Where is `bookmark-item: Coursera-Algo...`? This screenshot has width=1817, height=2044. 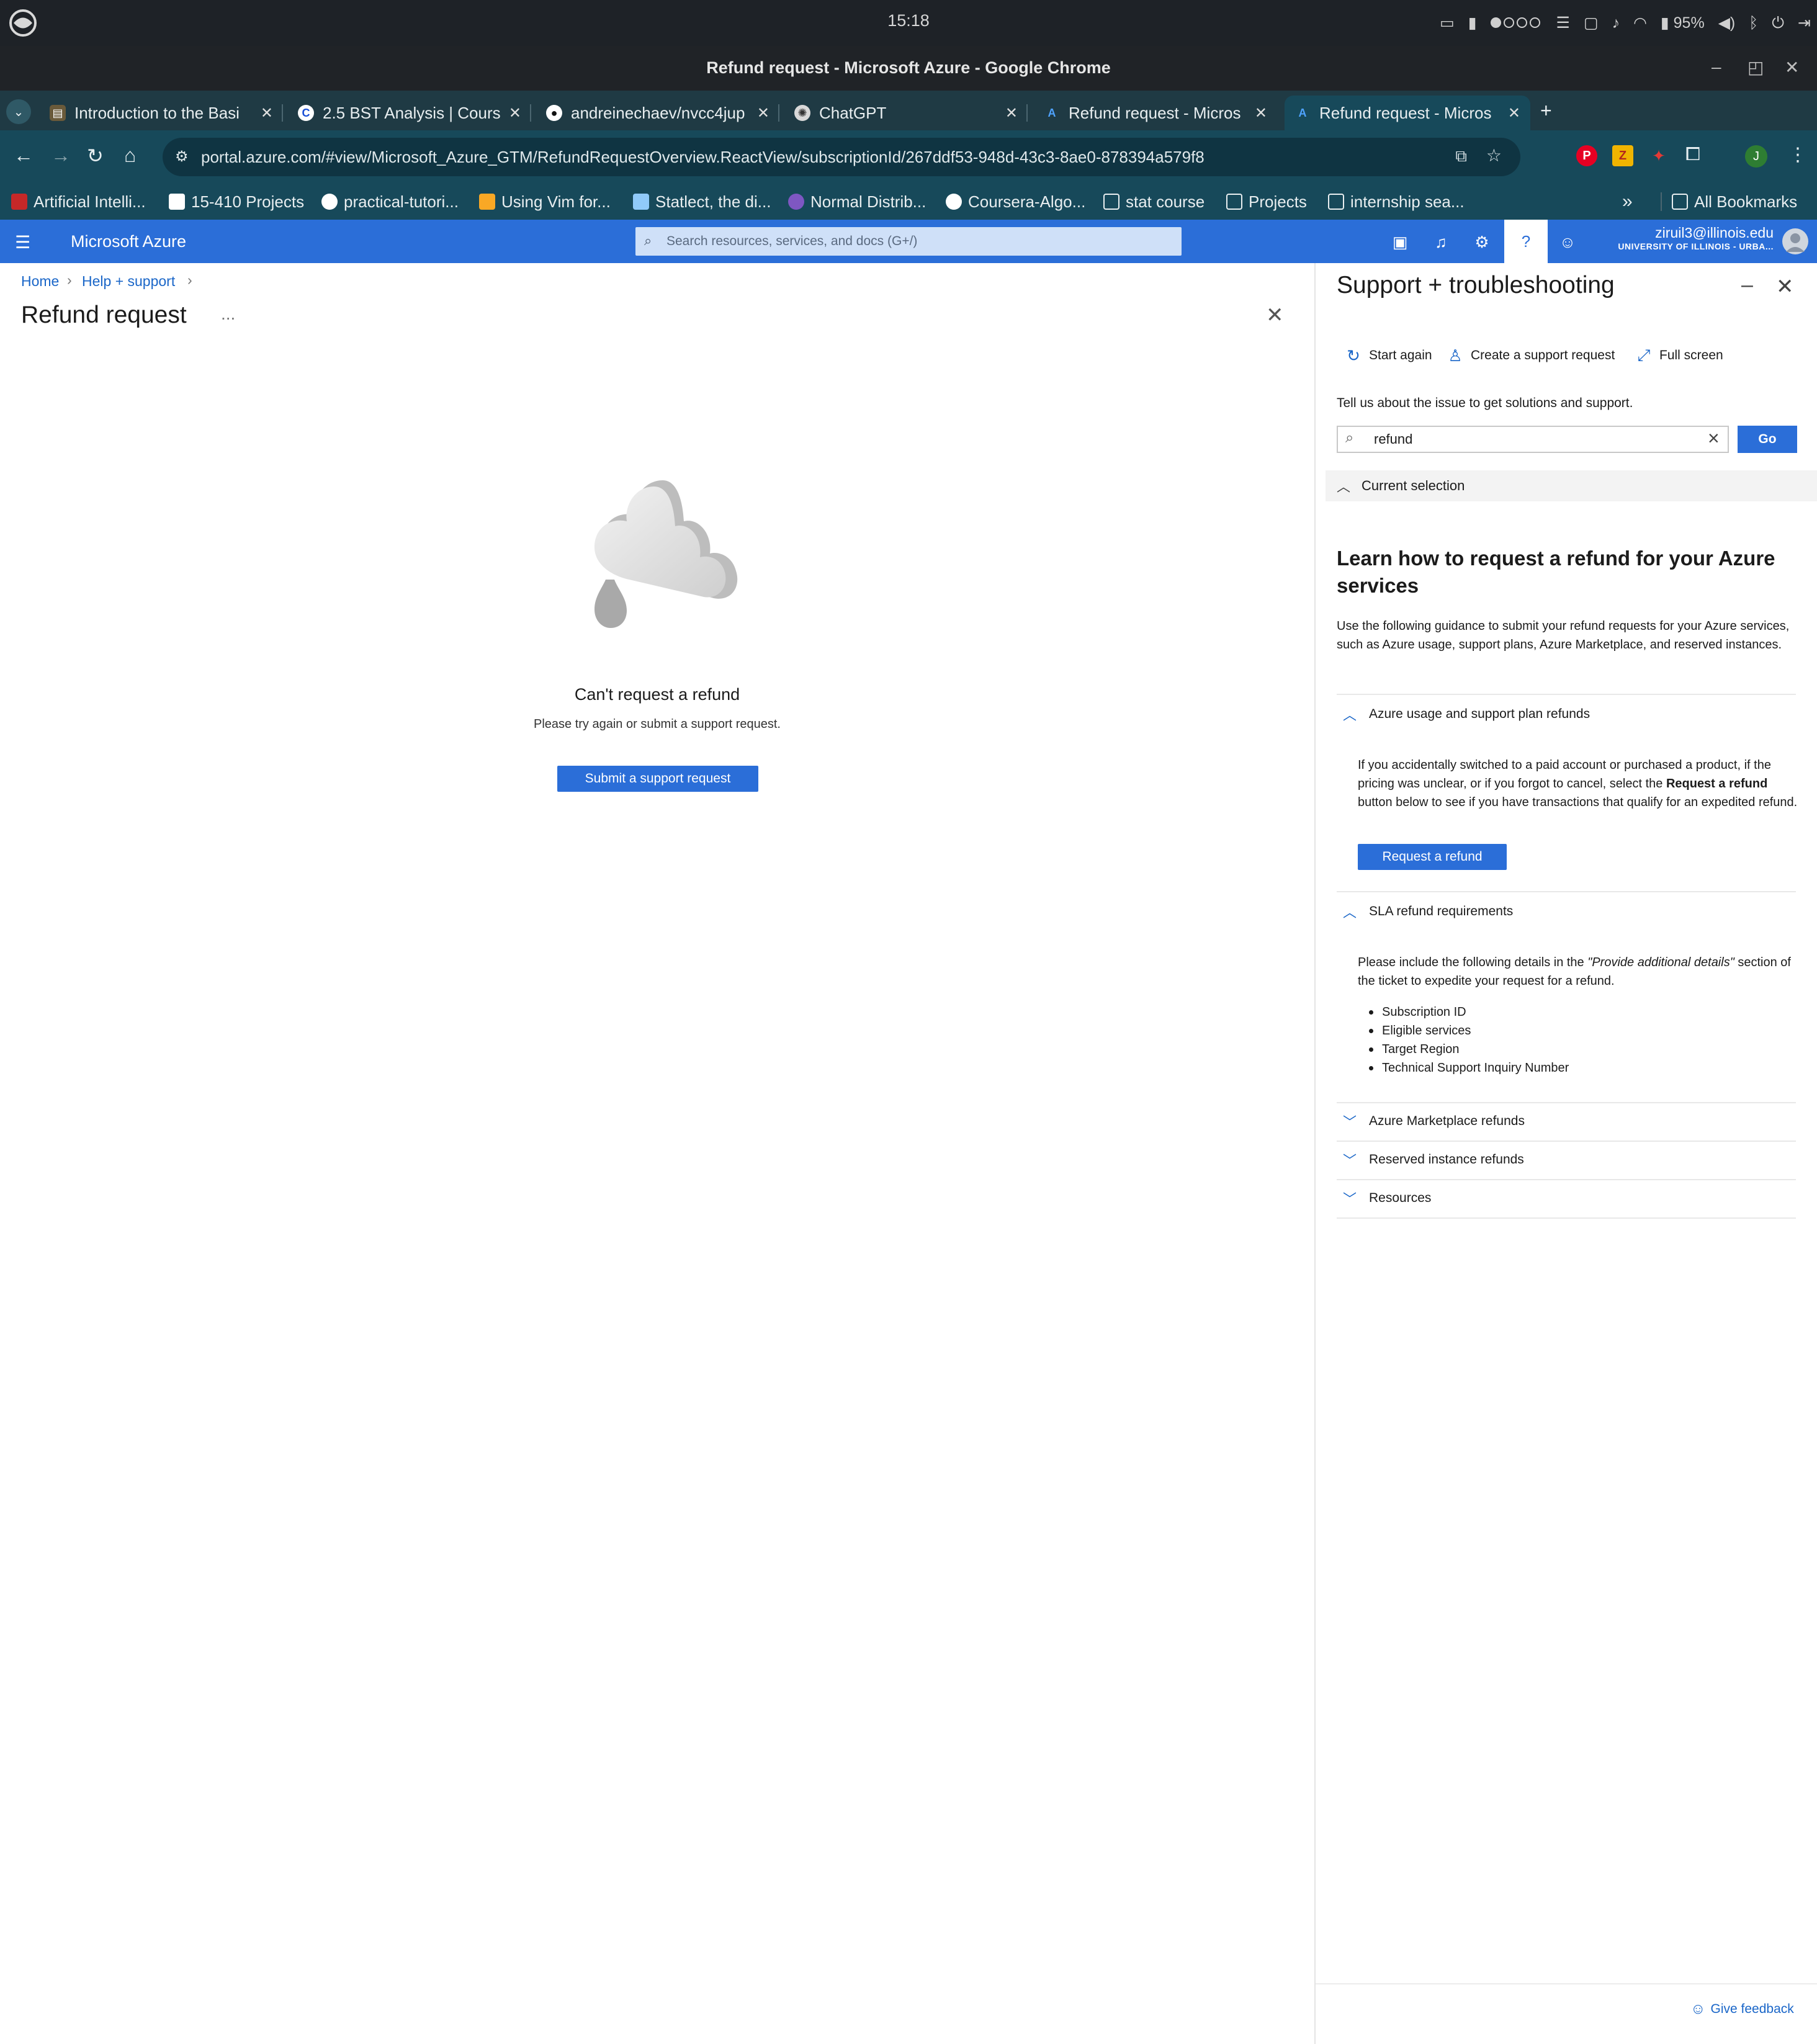 bookmark-item: Coursera-Algo... is located at coordinates (1015, 202).